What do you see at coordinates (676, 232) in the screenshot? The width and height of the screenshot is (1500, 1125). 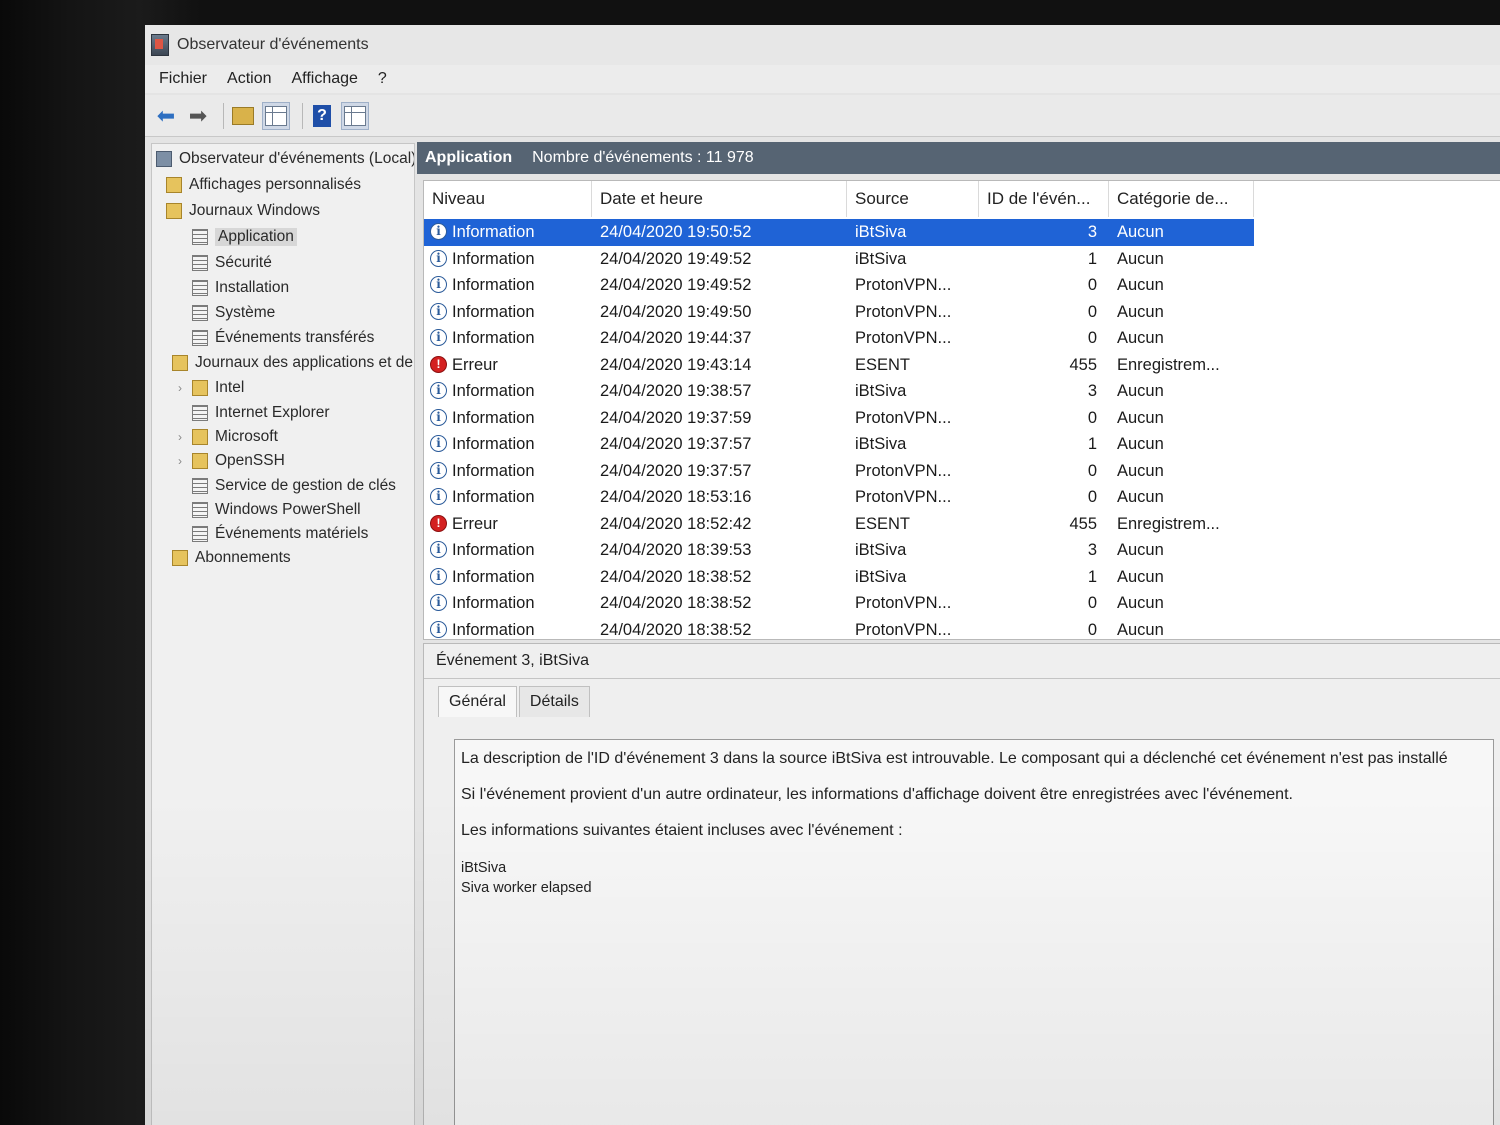 I see `cell-date: 24/04/2020 19:50:52` at bounding box center [676, 232].